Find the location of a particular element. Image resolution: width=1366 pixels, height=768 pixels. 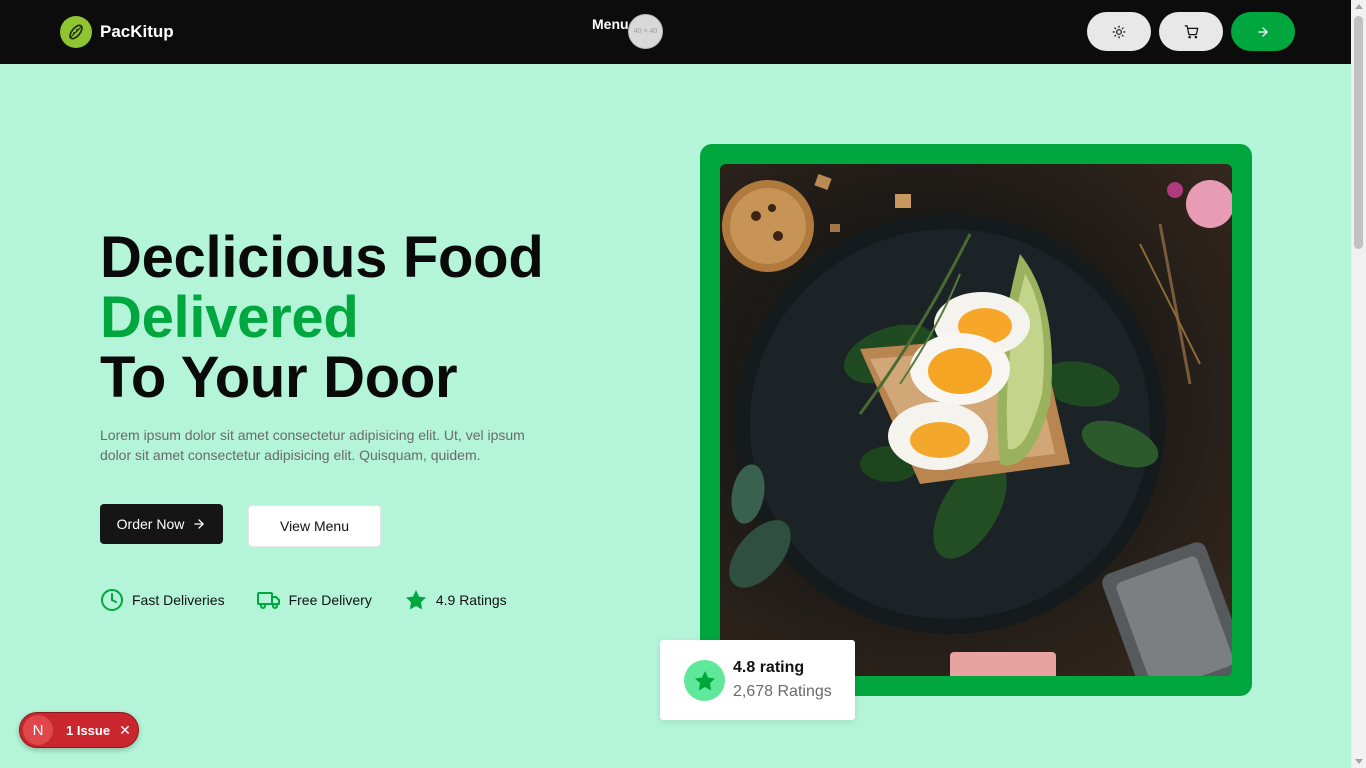

view-menu-label: View Menu is located at coordinates (314, 526).